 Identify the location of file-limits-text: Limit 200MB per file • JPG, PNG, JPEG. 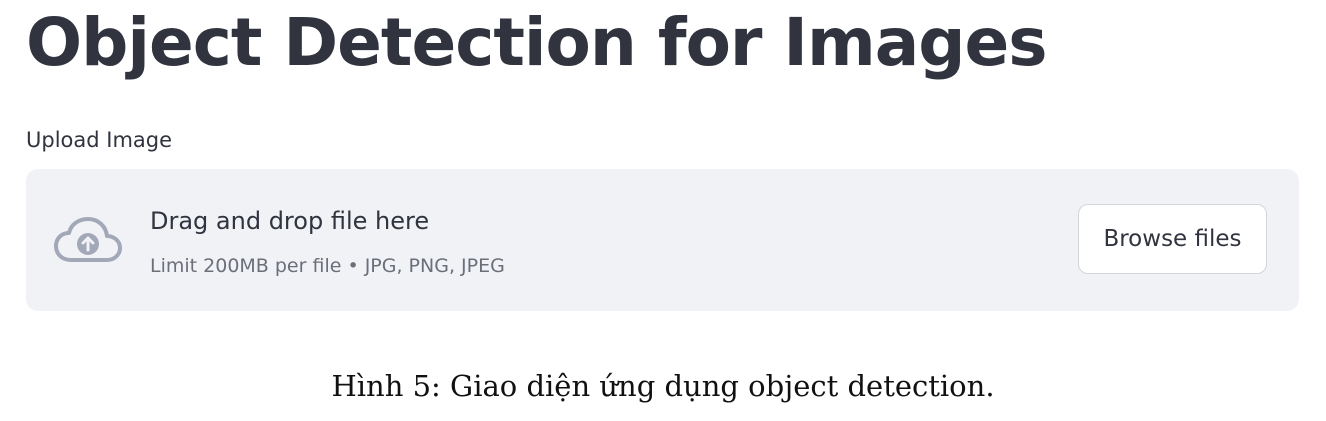
(327, 266).